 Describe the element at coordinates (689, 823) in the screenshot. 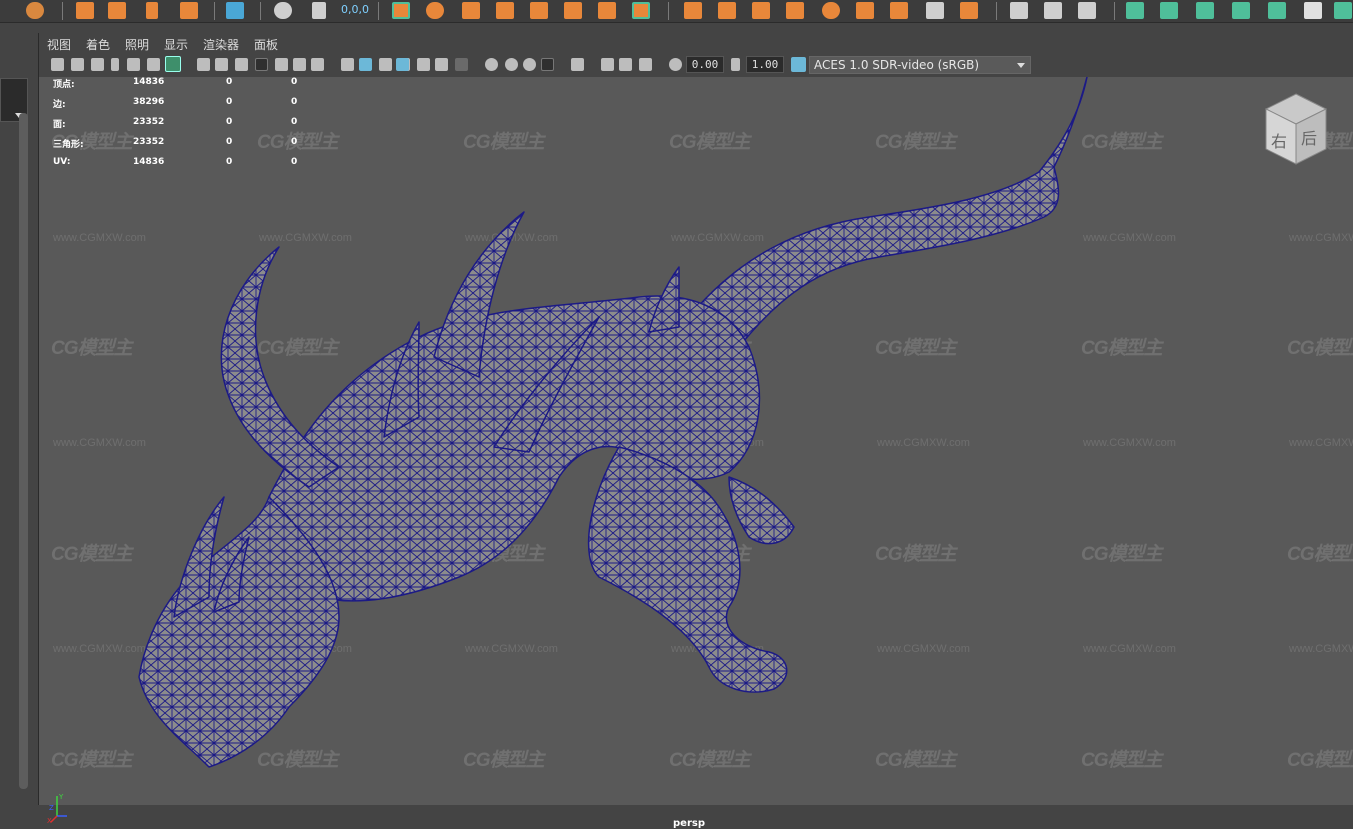

I see `camera-label: persp` at that location.